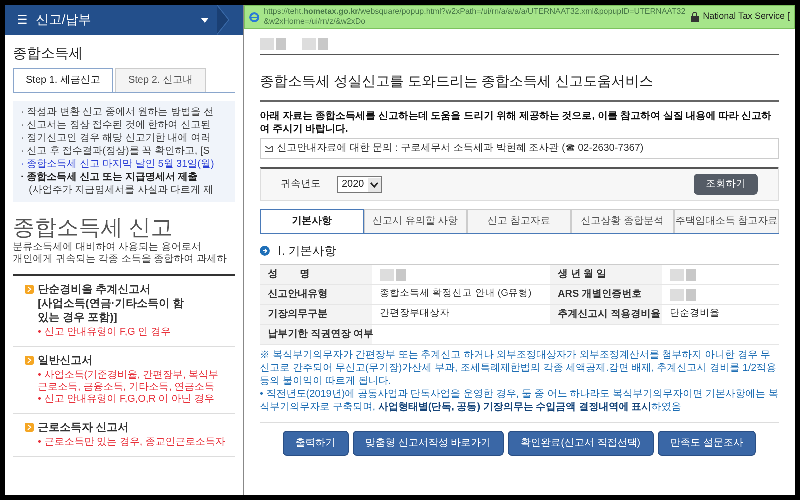  Describe the element at coordinates (107, 248) in the screenshot. I see `description-text: 분류소득세에 대비하여 사용되는 용어로서` at that location.